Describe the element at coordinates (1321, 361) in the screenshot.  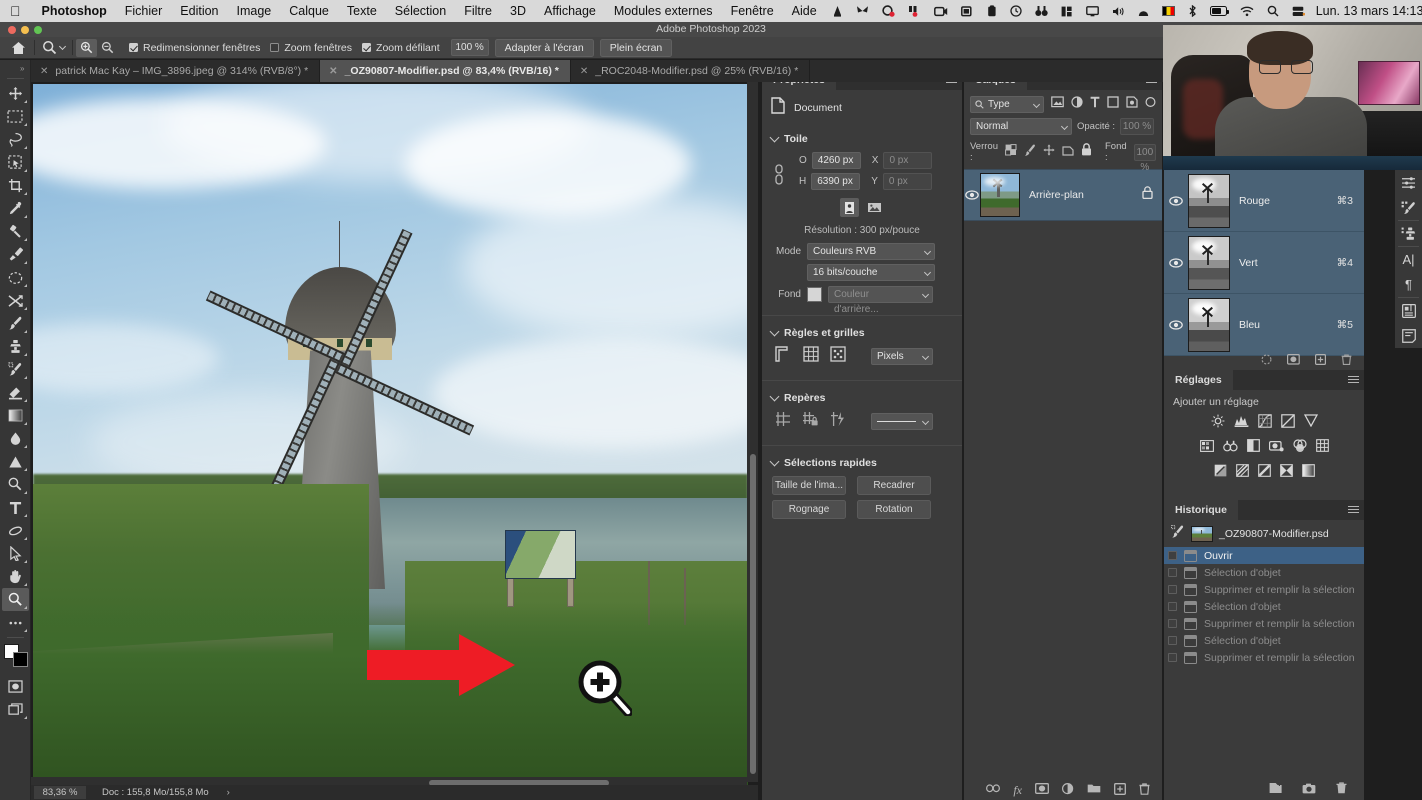
I see `new-channel-icon` at that location.